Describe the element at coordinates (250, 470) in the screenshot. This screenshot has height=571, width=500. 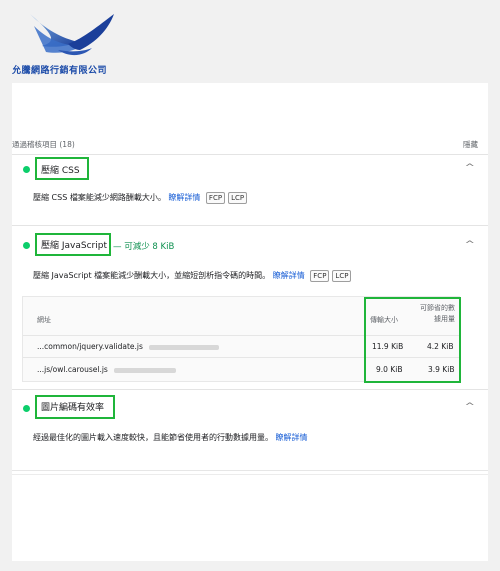
I see `divider` at that location.